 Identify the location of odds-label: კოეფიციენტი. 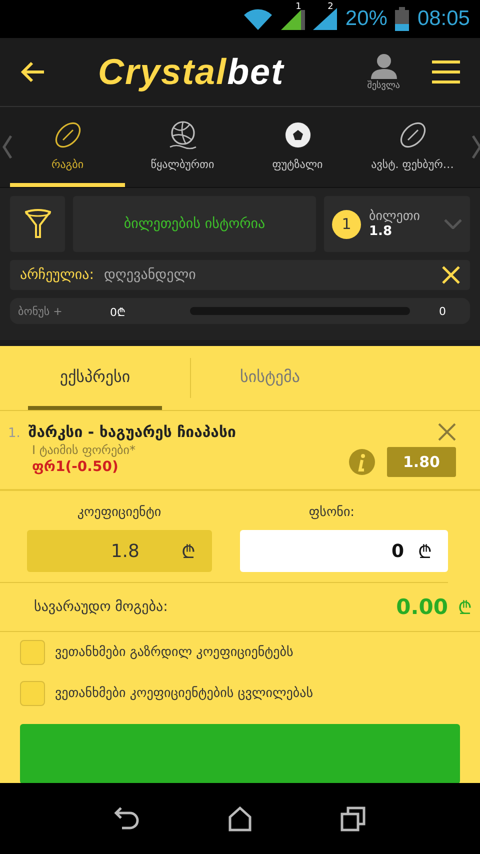
(119, 512).